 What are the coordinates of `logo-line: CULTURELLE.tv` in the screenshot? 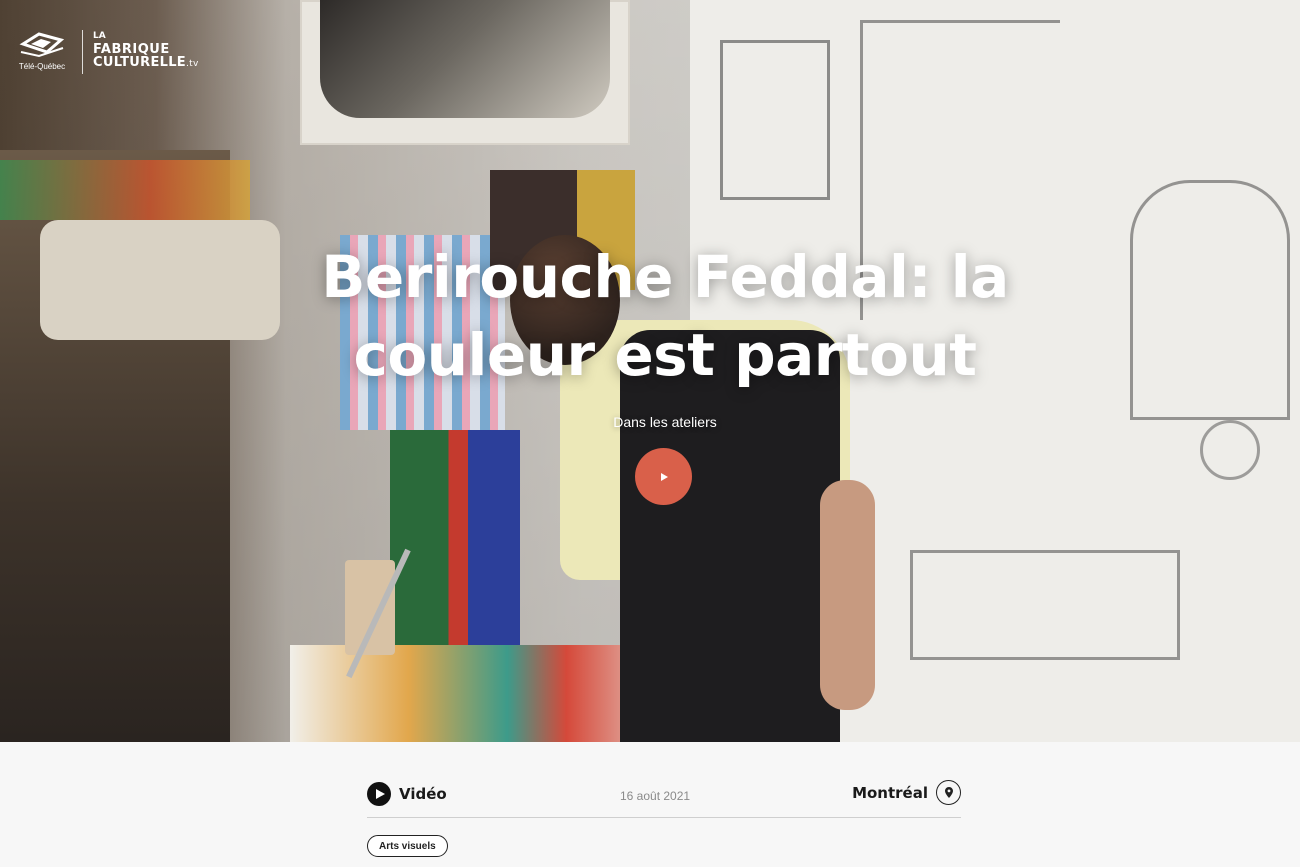 It's located at (146, 63).